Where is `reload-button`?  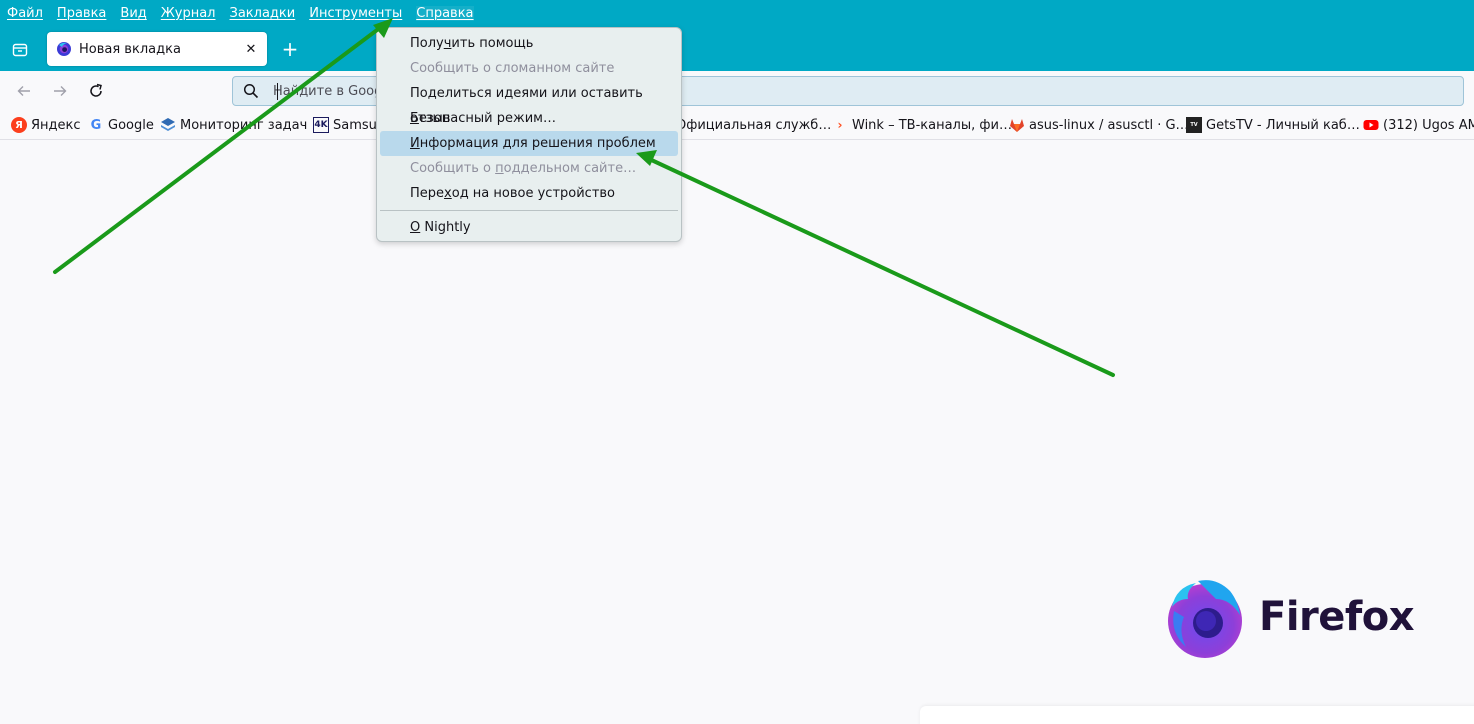 reload-button is located at coordinates (96, 91).